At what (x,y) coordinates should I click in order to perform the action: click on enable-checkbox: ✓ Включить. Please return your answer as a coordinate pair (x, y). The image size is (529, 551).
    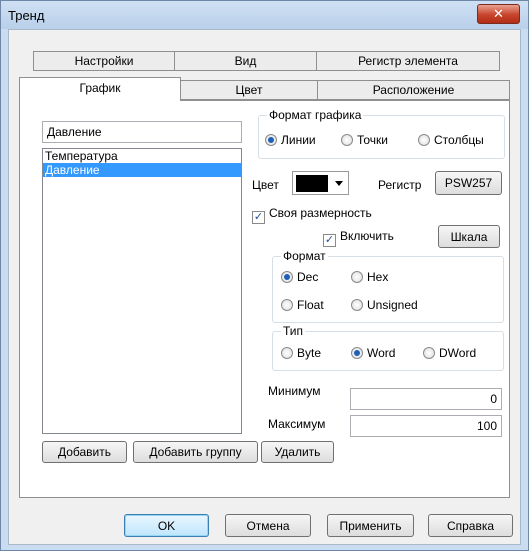
    Looking at the image, I should click on (358, 238).